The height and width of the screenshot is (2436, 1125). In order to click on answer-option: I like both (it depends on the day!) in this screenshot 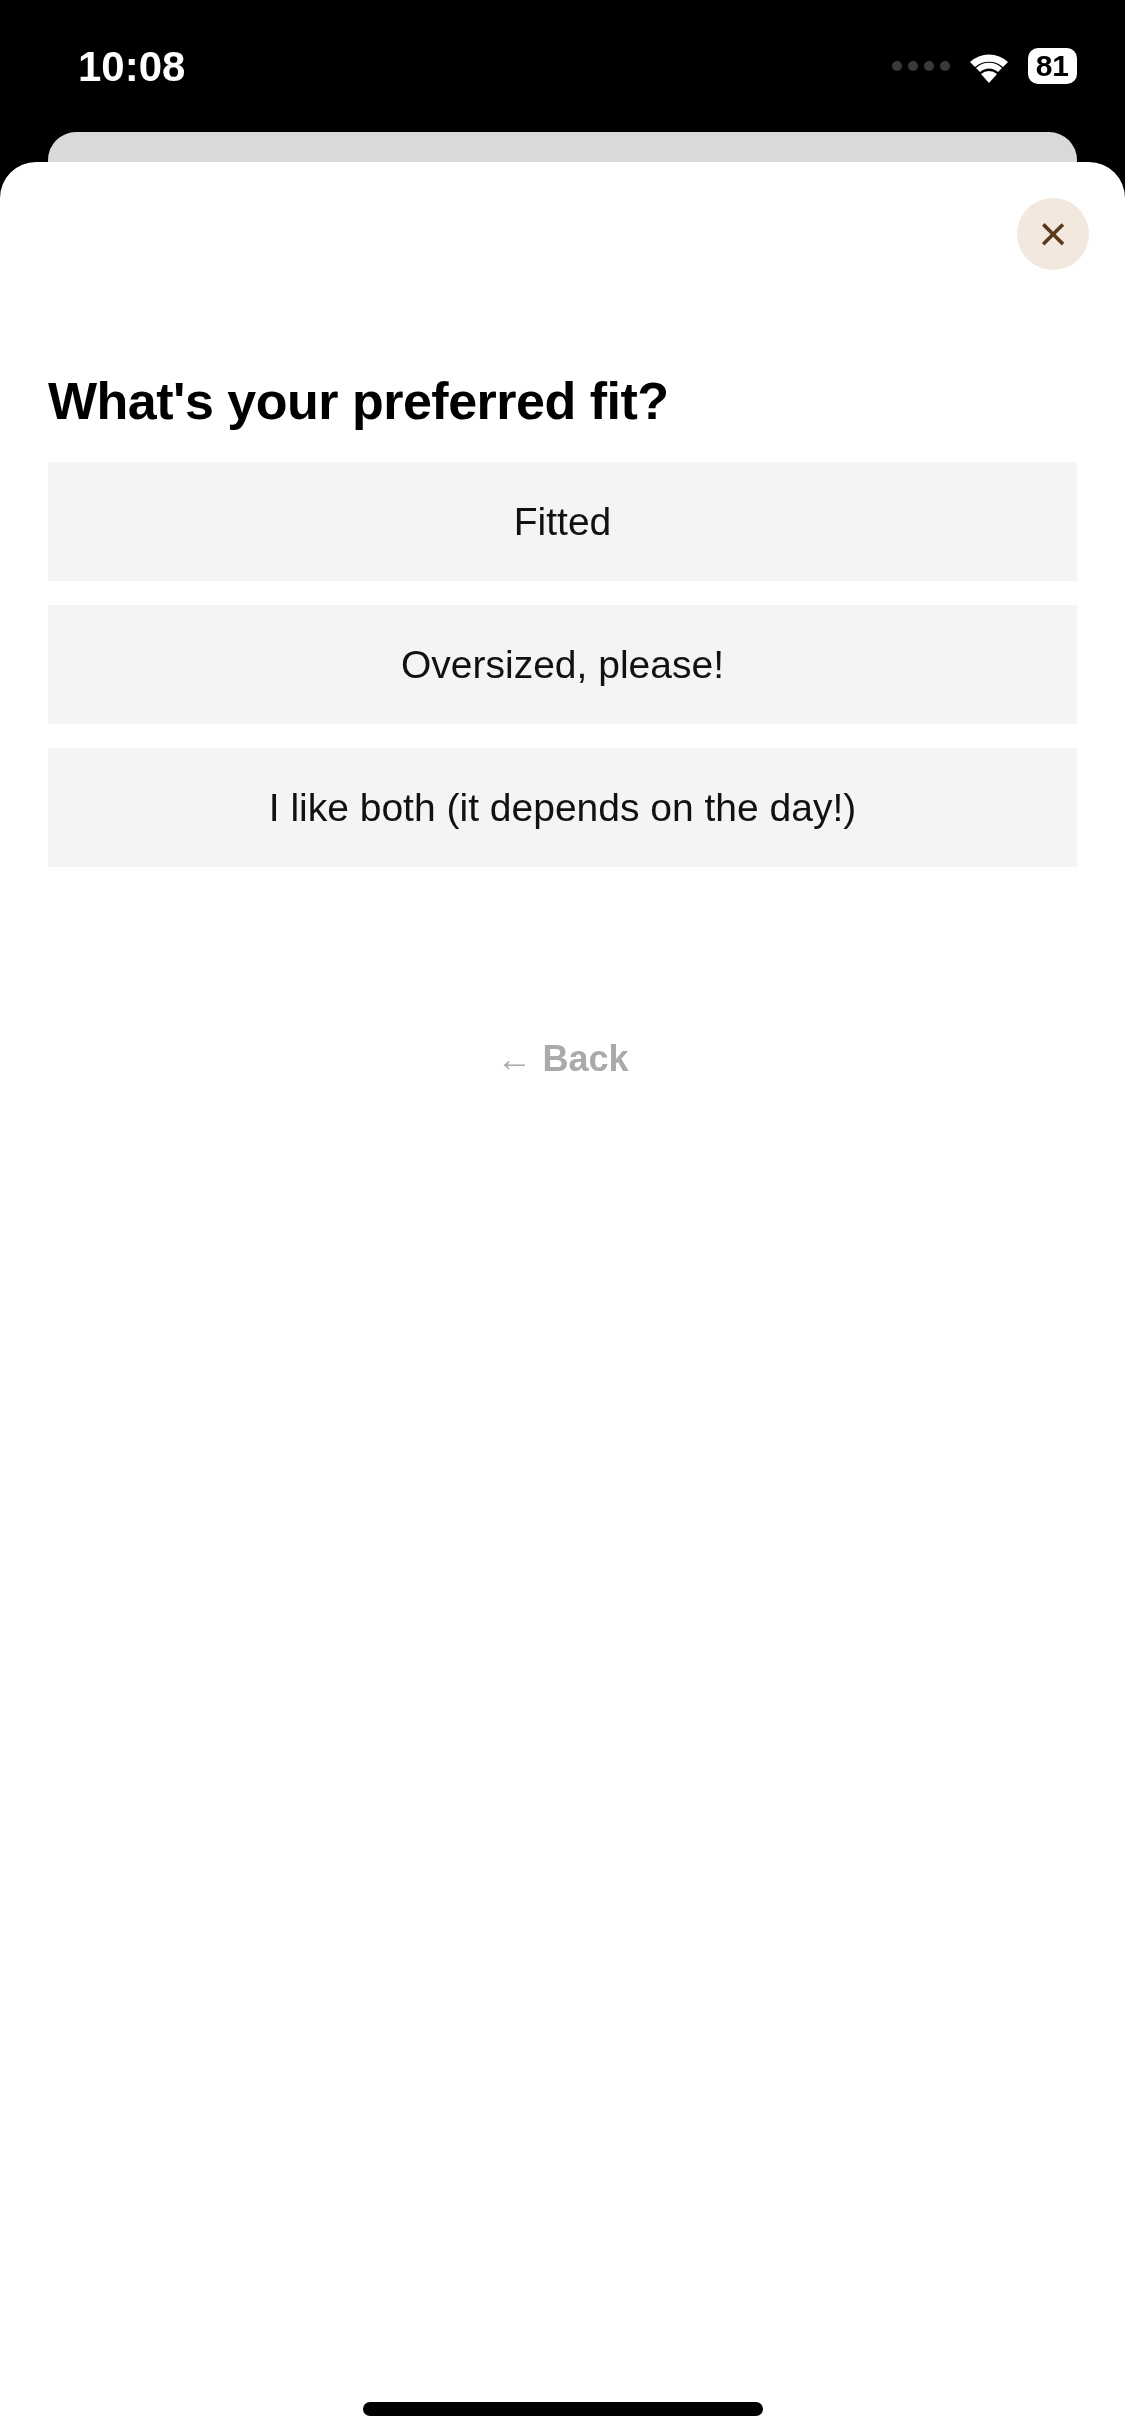, I will do `click(562, 808)`.